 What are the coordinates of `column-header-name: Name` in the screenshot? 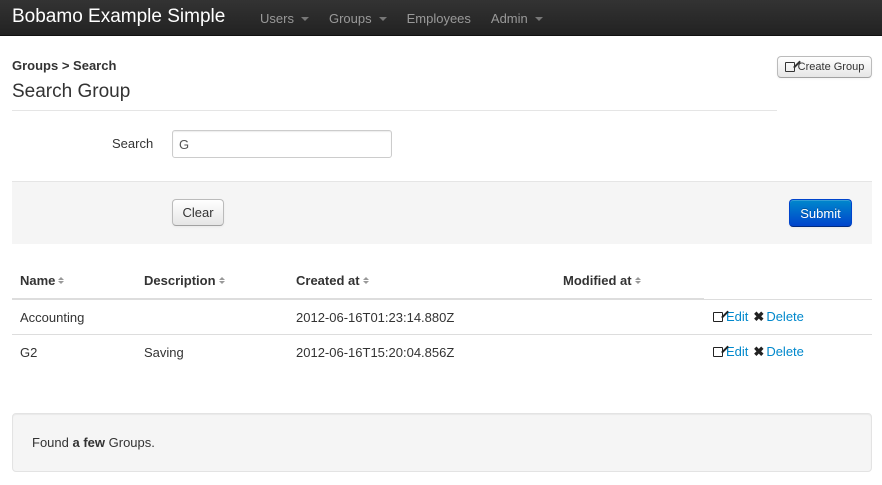 It's located at (42, 280).